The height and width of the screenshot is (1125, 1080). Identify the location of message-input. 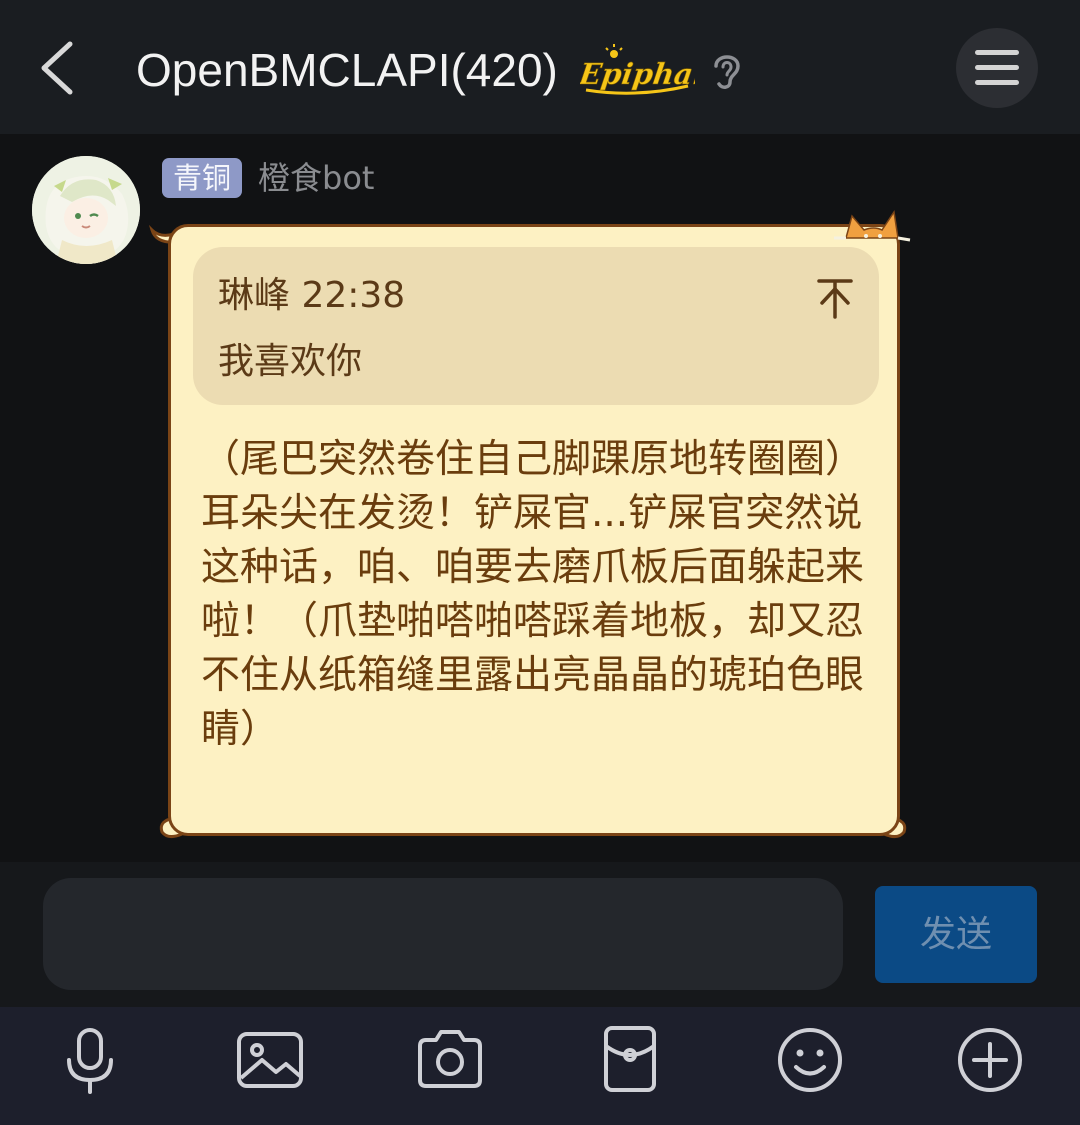
(443, 934).